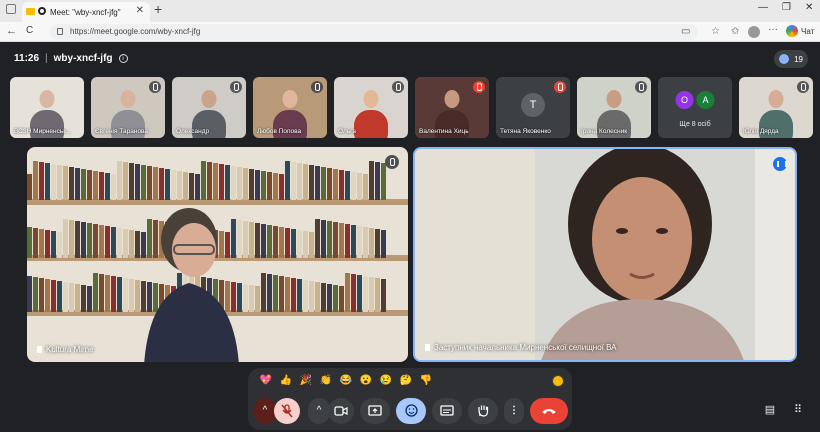 Image resolution: width=820 pixels, height=432 pixels. Describe the element at coordinates (695, 107) in the screenshot. I see `participant-thumb: O A Ще 8 осіб` at that location.